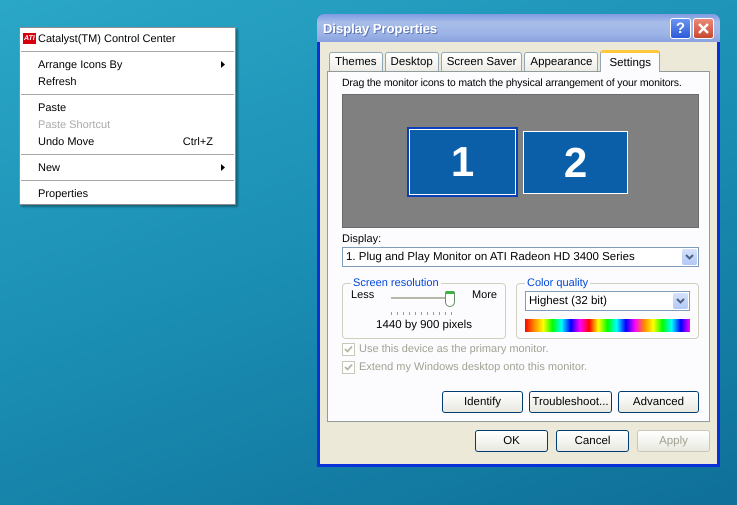 The width and height of the screenshot is (737, 505). I want to click on close-icon, so click(703, 28).